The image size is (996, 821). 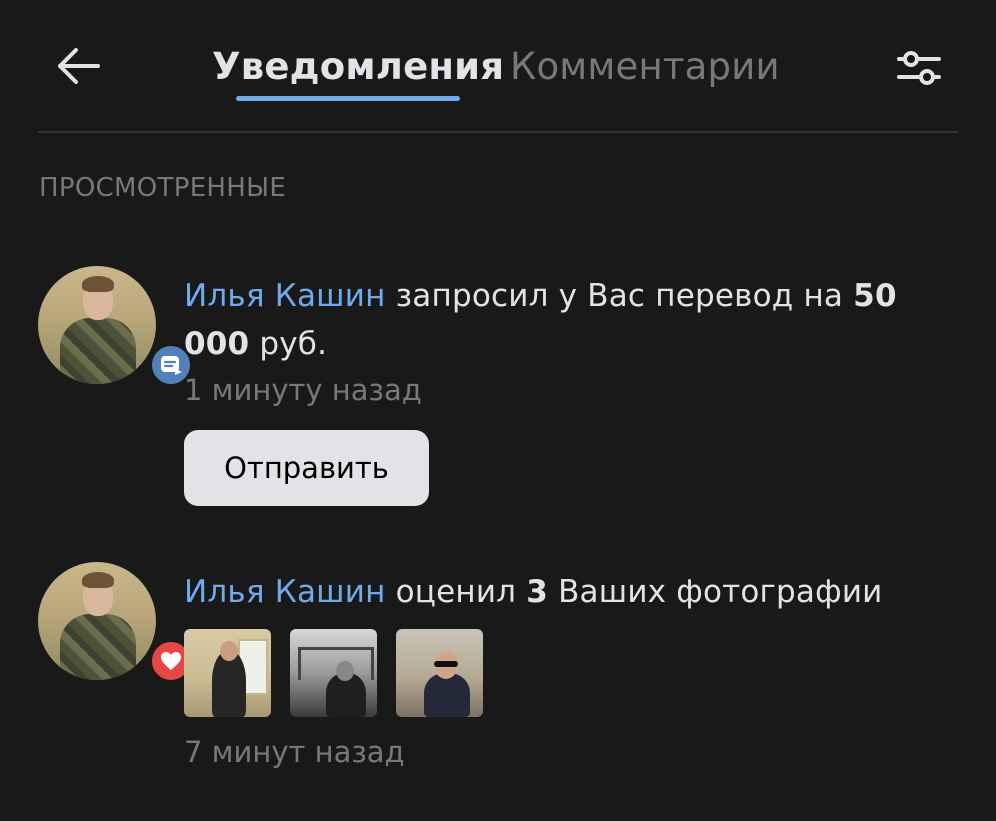 What do you see at coordinates (645, 67) in the screenshot?
I see `tab-comments: Комментарии` at bounding box center [645, 67].